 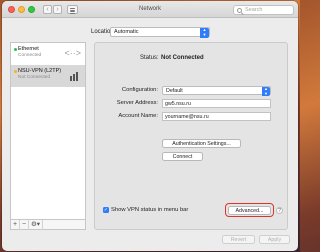 What do you see at coordinates (238, 239) in the screenshot?
I see `revert-button: Revert` at bounding box center [238, 239].